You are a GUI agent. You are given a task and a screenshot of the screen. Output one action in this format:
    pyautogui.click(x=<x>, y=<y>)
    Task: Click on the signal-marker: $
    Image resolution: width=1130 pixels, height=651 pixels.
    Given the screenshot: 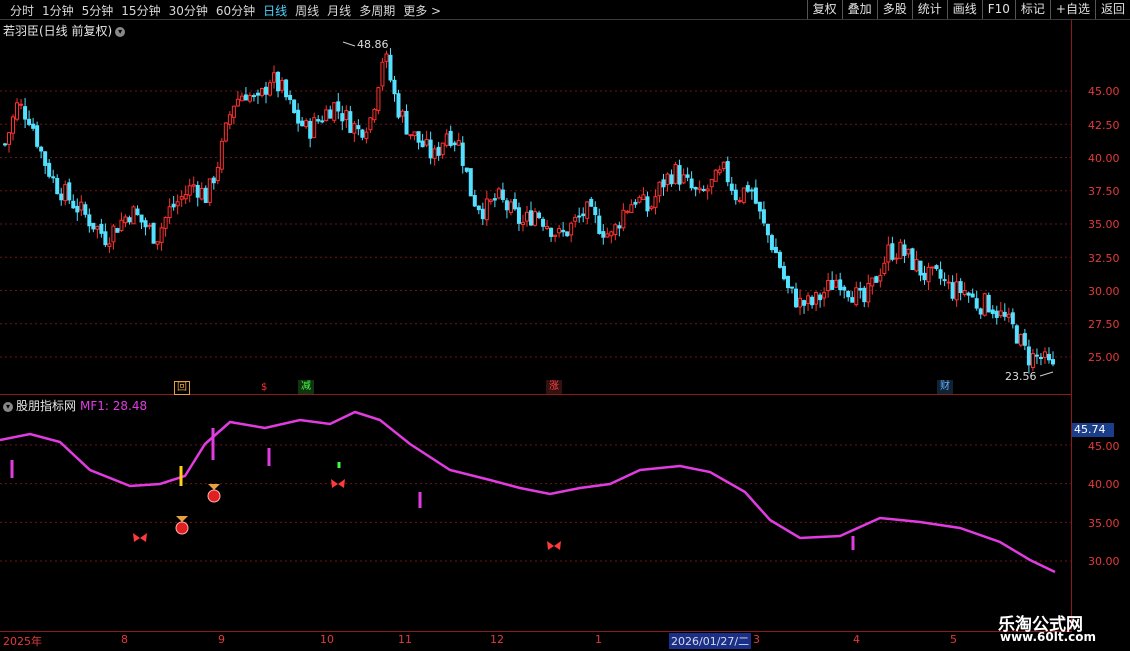 What is the action you would take?
    pyautogui.click(x=264, y=388)
    